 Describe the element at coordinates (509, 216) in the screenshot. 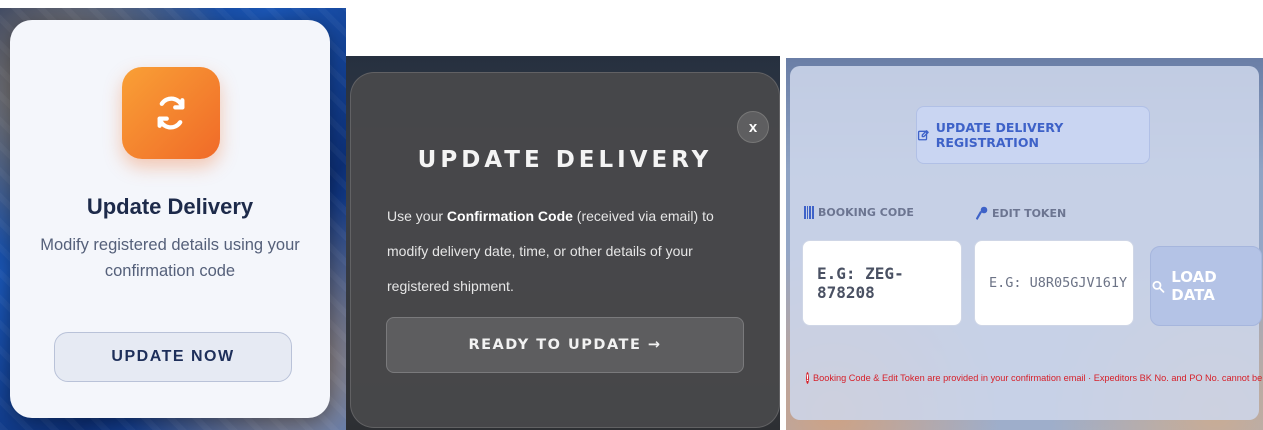

I see `confirmation-code-emphasis: Confirmation Code` at that location.